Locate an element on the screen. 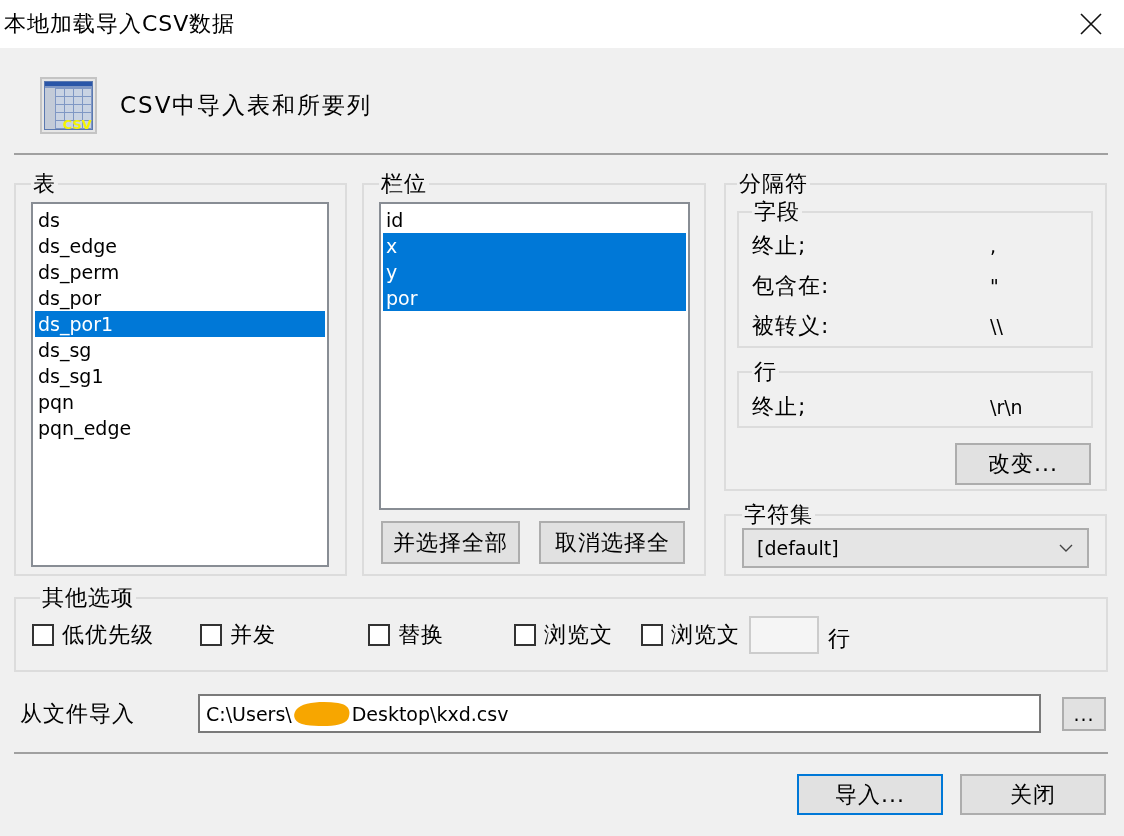 Image resolution: width=1124 pixels, height=836 pixels. list-item: pqn_edge is located at coordinates (180, 428).